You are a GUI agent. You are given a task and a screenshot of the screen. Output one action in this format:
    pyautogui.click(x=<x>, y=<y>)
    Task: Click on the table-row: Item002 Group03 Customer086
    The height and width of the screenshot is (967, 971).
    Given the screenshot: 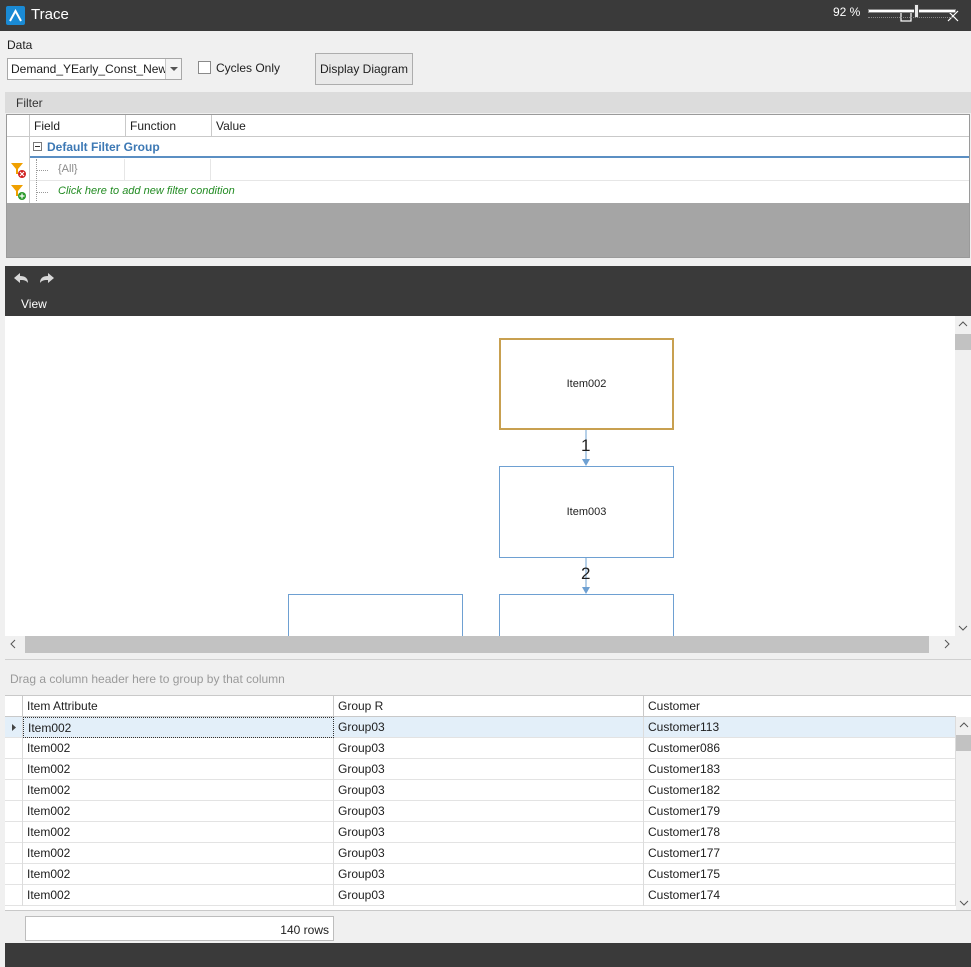 What is the action you would take?
    pyautogui.click(x=480, y=748)
    